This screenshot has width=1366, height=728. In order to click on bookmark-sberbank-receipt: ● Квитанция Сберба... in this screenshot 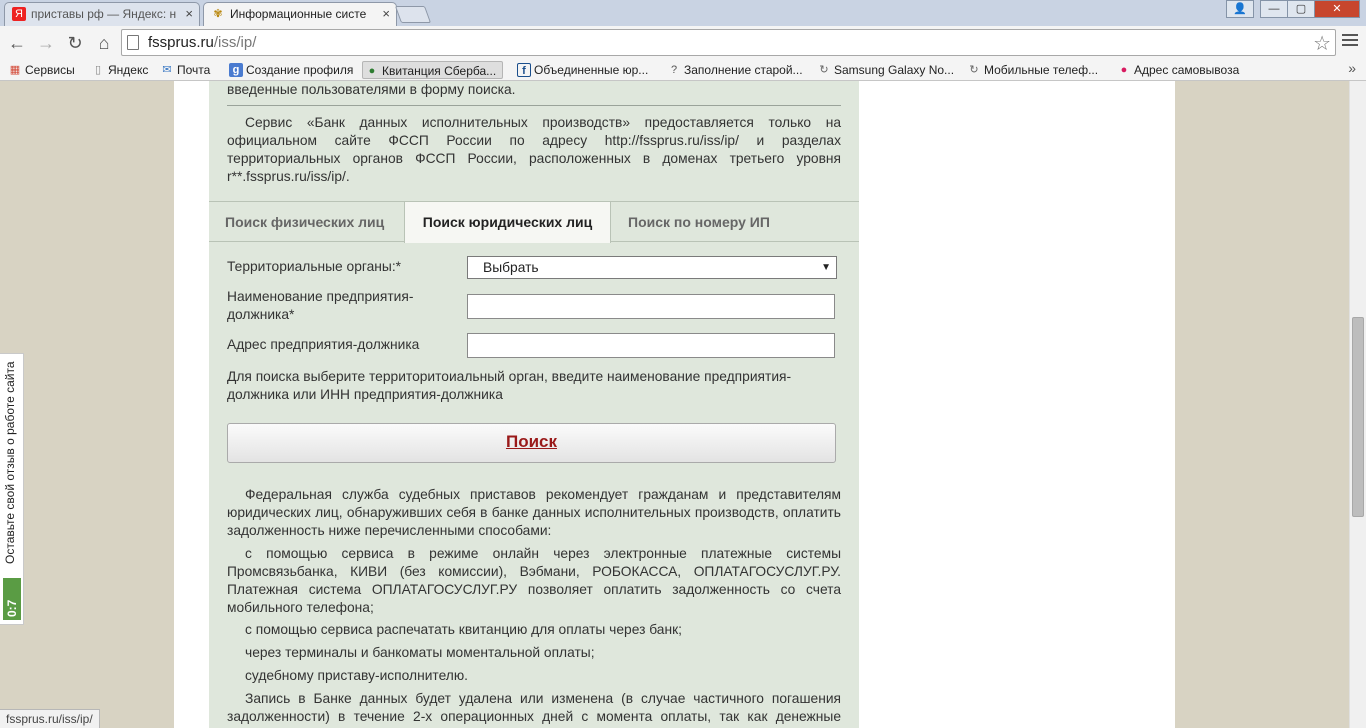, I will do `click(433, 70)`.